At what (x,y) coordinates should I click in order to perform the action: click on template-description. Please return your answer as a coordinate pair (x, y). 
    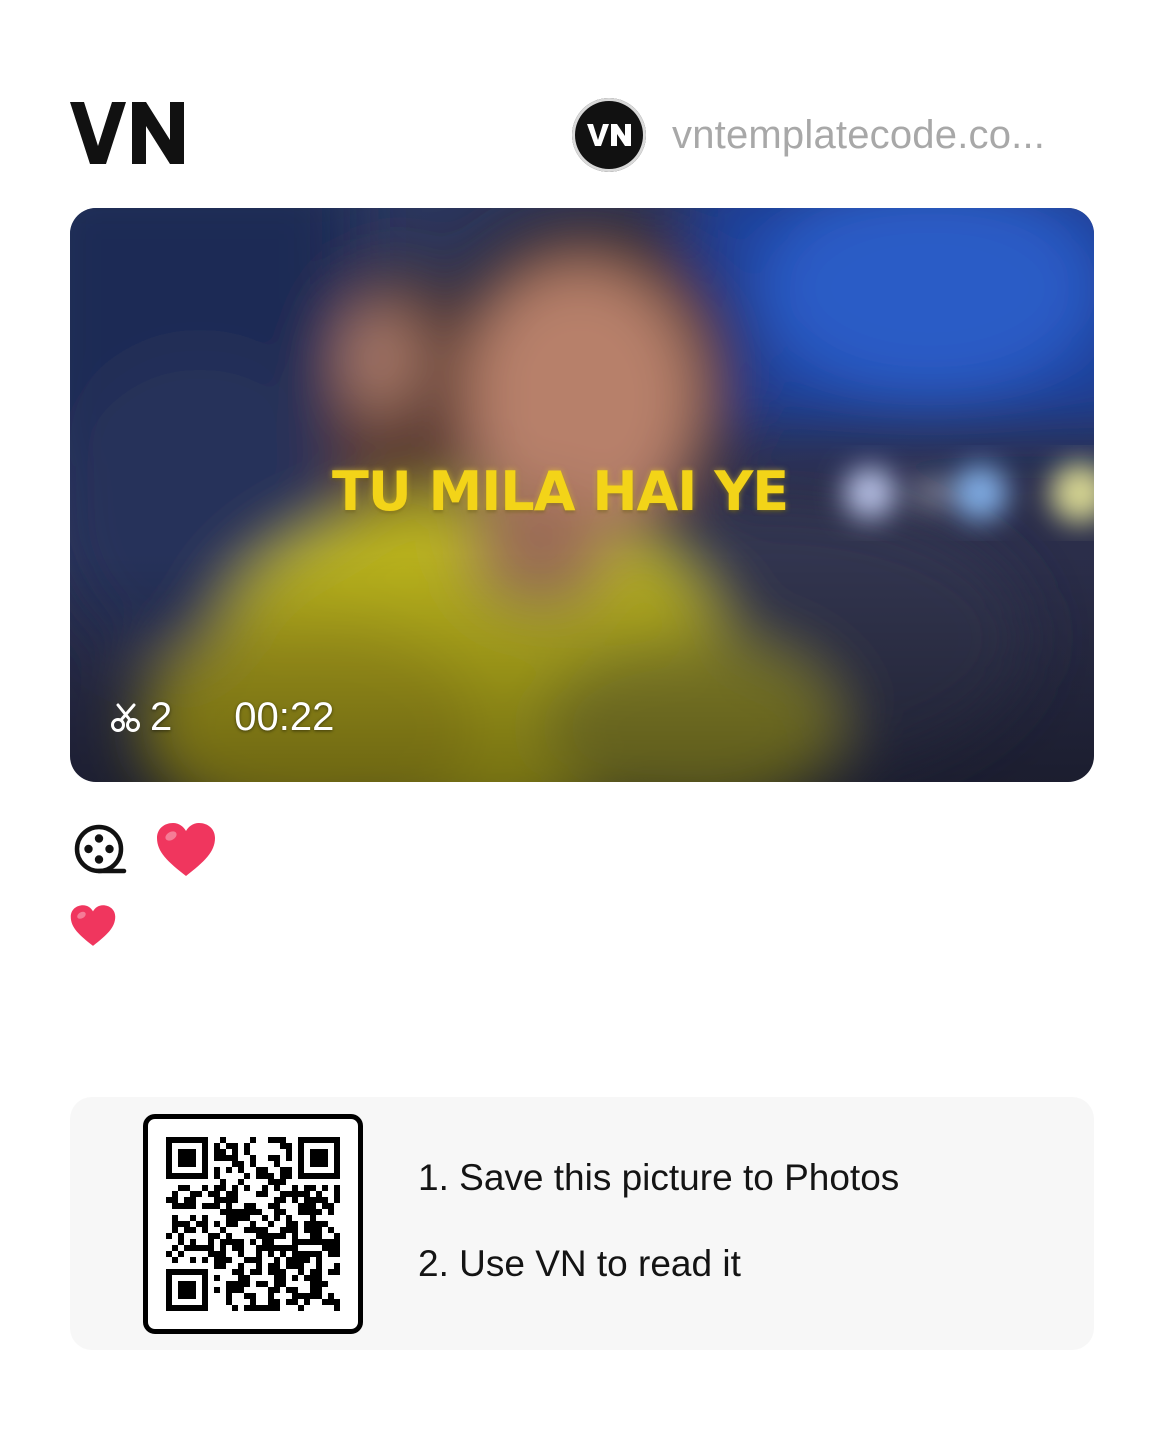
    Looking at the image, I should click on (93, 928).